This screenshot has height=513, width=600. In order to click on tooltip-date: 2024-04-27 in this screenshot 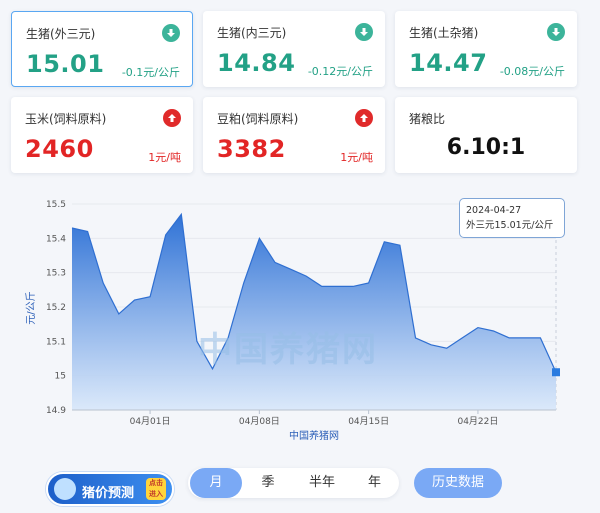, I will do `click(494, 210)`.